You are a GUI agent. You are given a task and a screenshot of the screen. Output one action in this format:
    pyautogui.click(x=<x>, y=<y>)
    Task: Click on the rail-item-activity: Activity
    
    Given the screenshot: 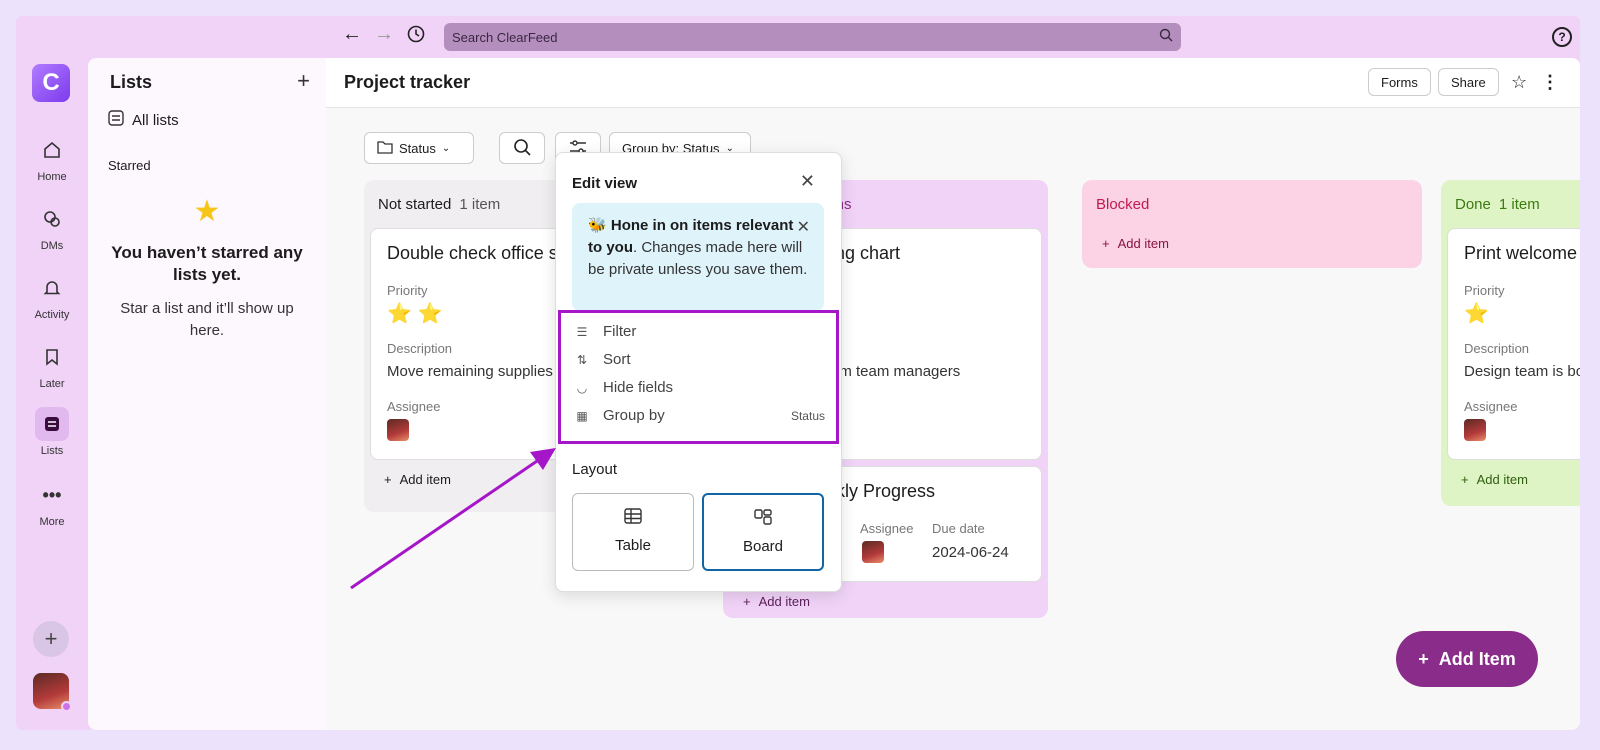 What is the action you would take?
    pyautogui.click(x=52, y=296)
    